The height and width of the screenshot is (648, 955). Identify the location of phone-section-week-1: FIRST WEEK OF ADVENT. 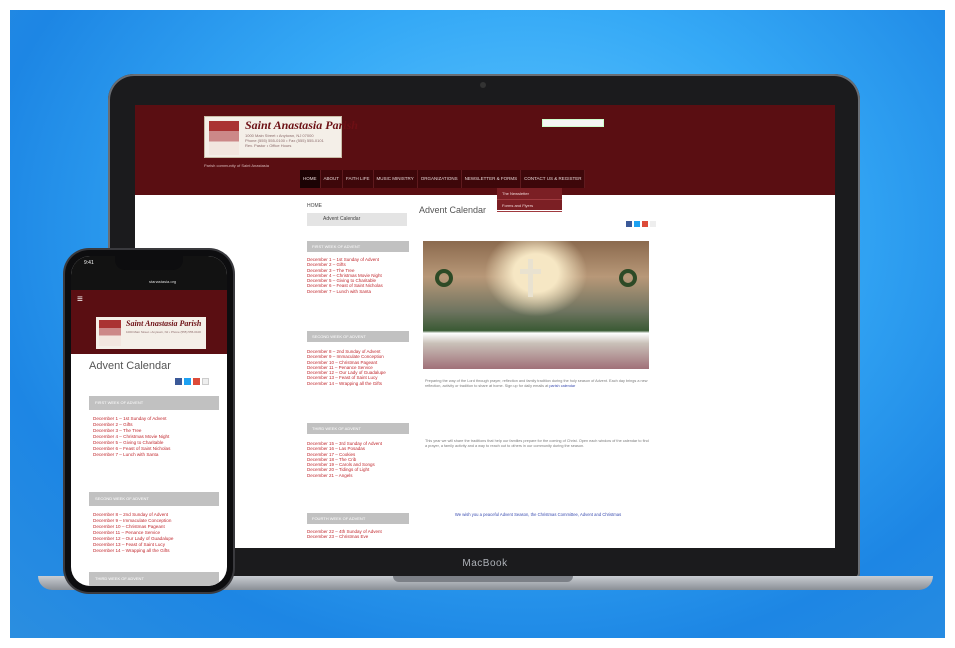
(154, 403).